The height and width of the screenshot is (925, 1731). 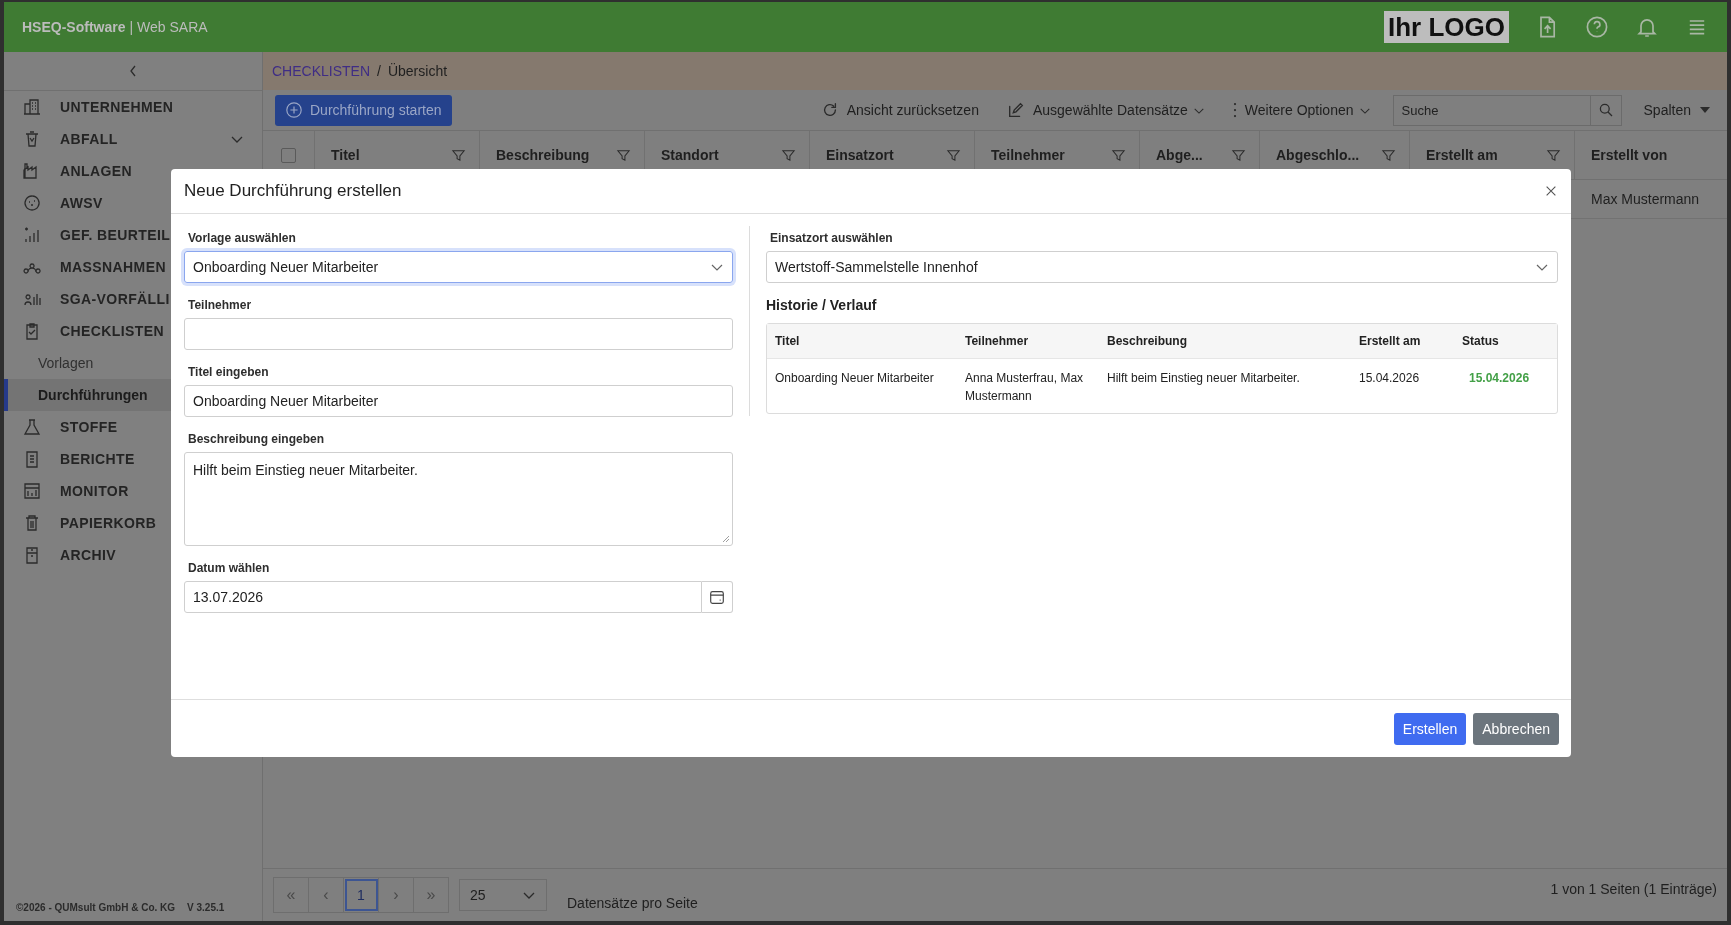 I want to click on flask-icon, so click(x=32, y=427).